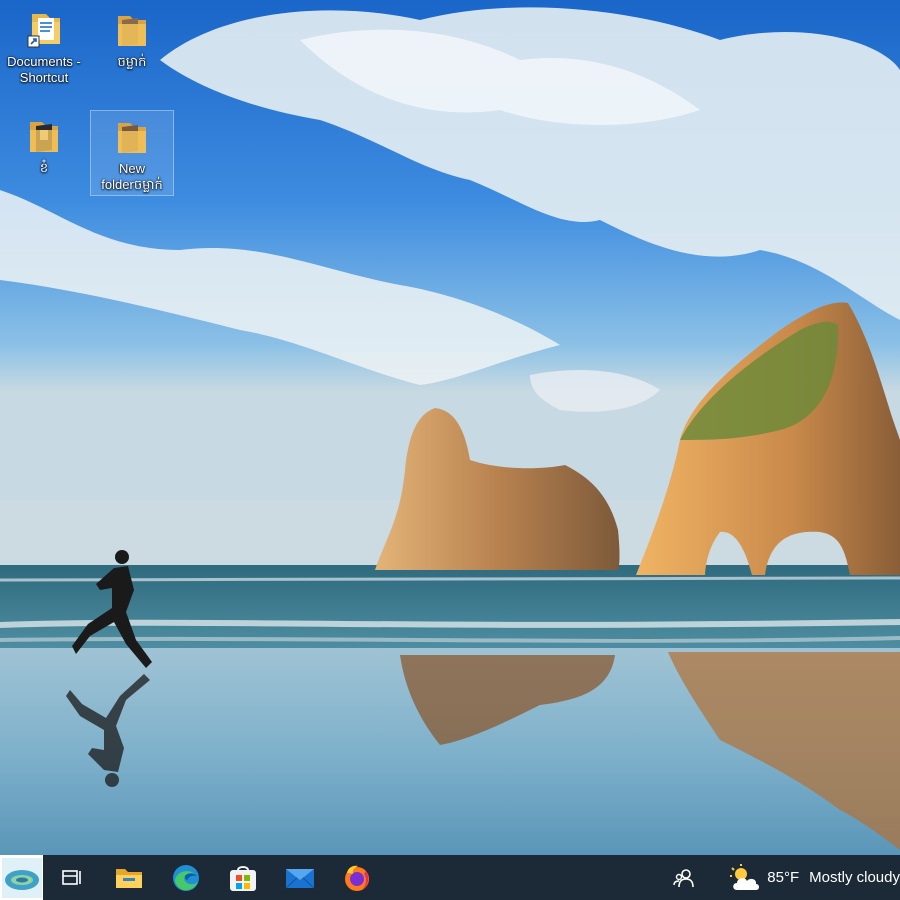  Describe the element at coordinates (132, 176) in the screenshot. I see `desktop-icon-label: New folderចម្លាក់` at that location.